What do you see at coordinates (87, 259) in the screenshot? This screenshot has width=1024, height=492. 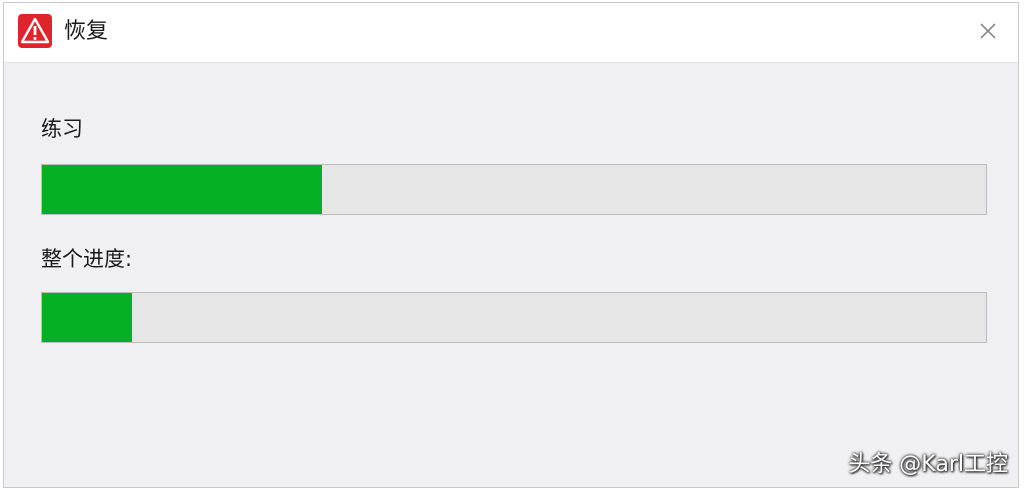 I see `overall-progress-label: 整个进度:` at bounding box center [87, 259].